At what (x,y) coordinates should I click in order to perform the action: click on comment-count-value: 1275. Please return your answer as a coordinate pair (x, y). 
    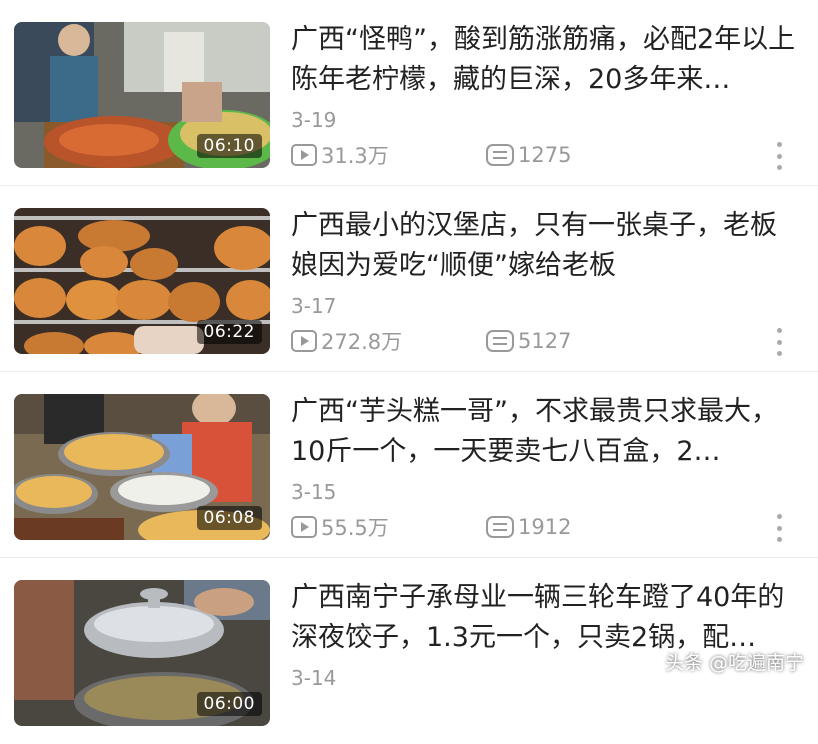
    Looking at the image, I should click on (545, 155).